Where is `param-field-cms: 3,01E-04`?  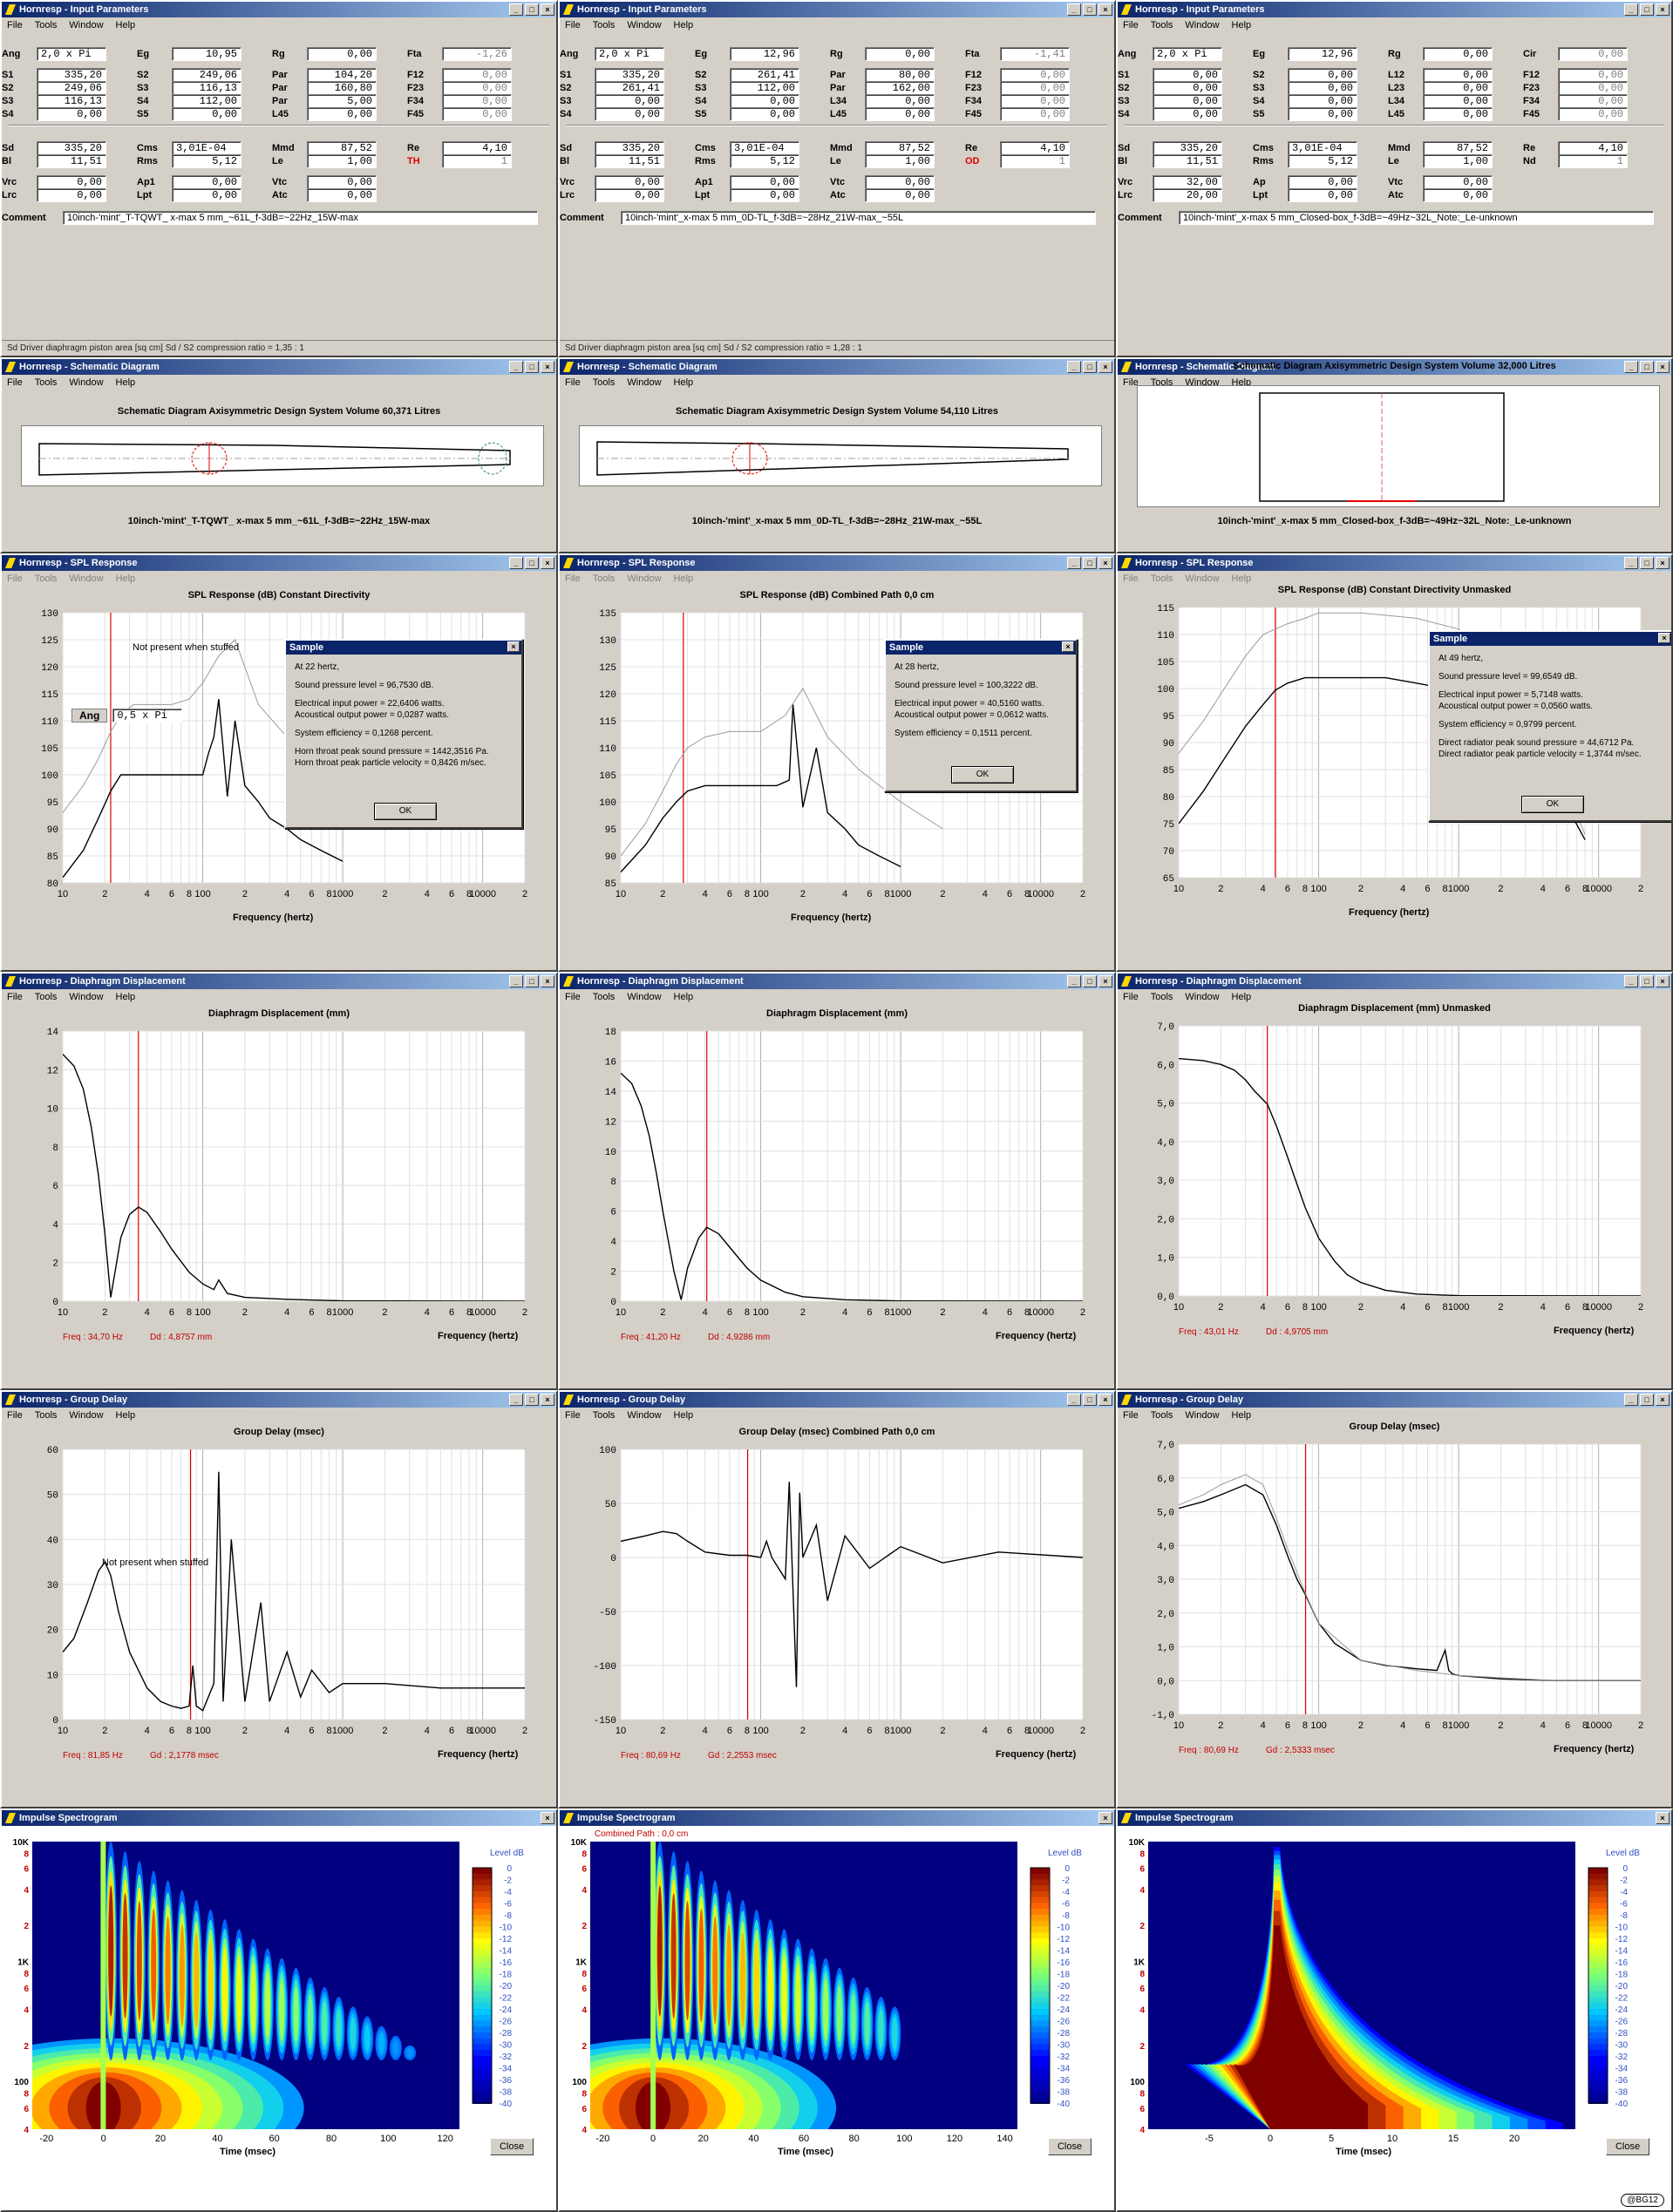
param-field-cms: 3,01E-04 is located at coordinates (206, 148).